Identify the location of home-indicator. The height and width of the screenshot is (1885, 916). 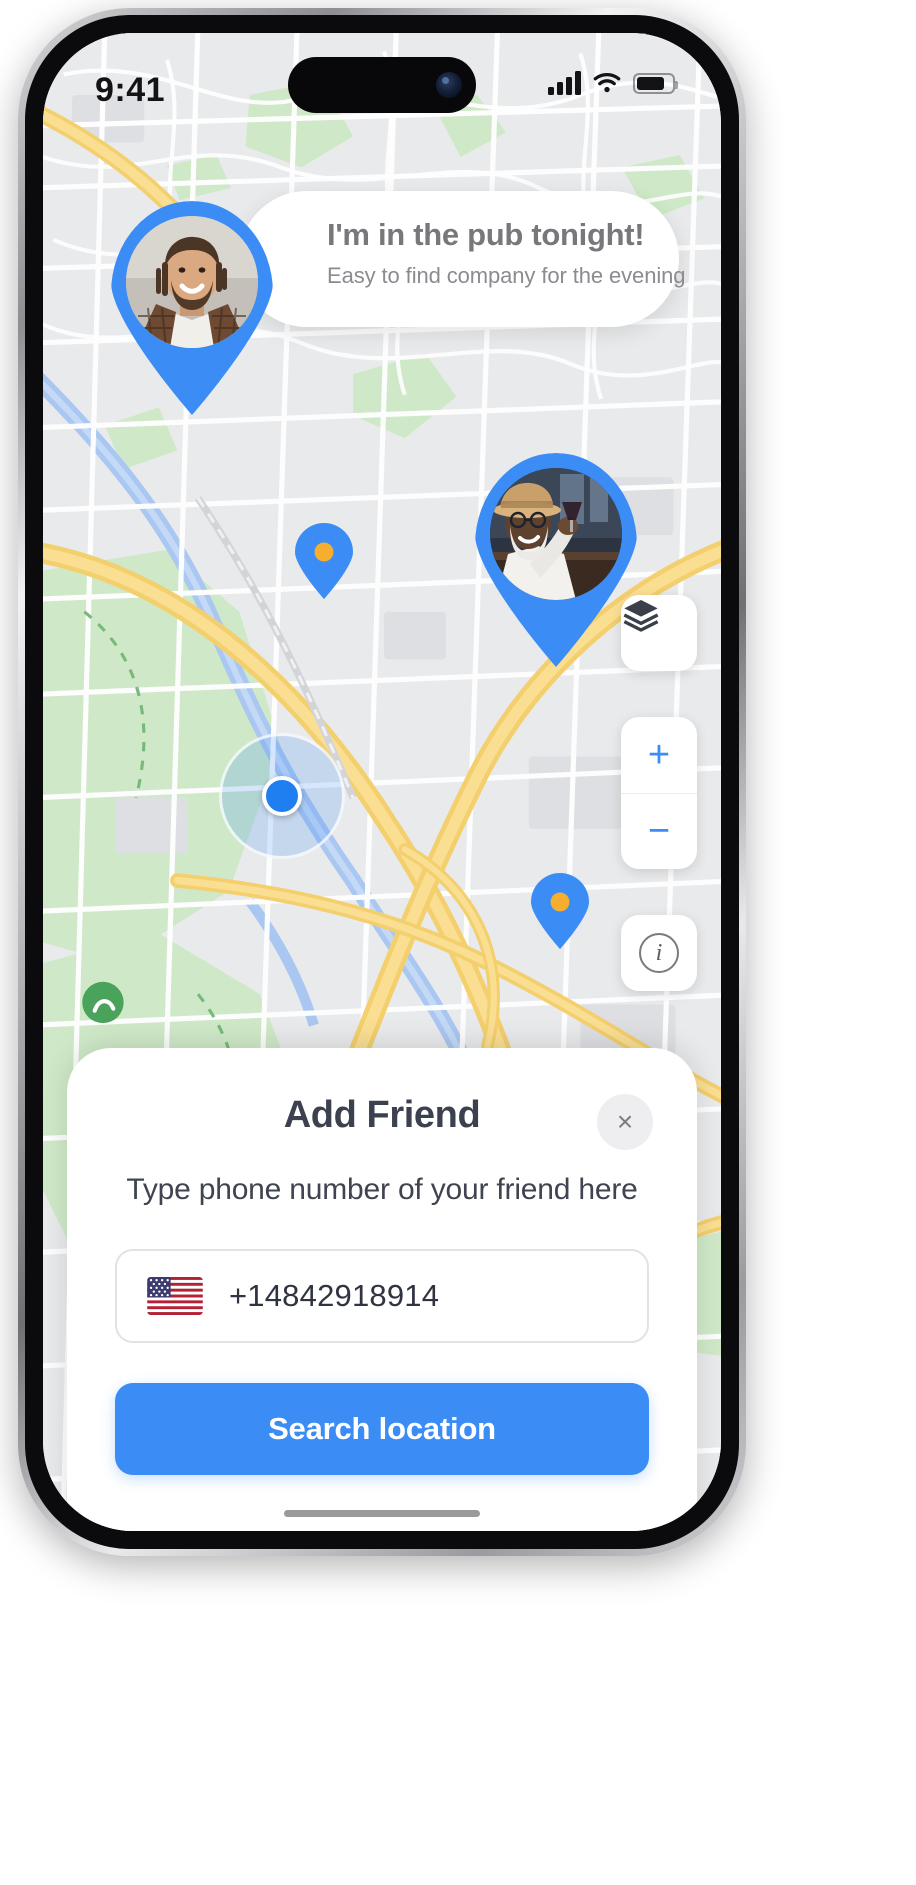
(382, 1513).